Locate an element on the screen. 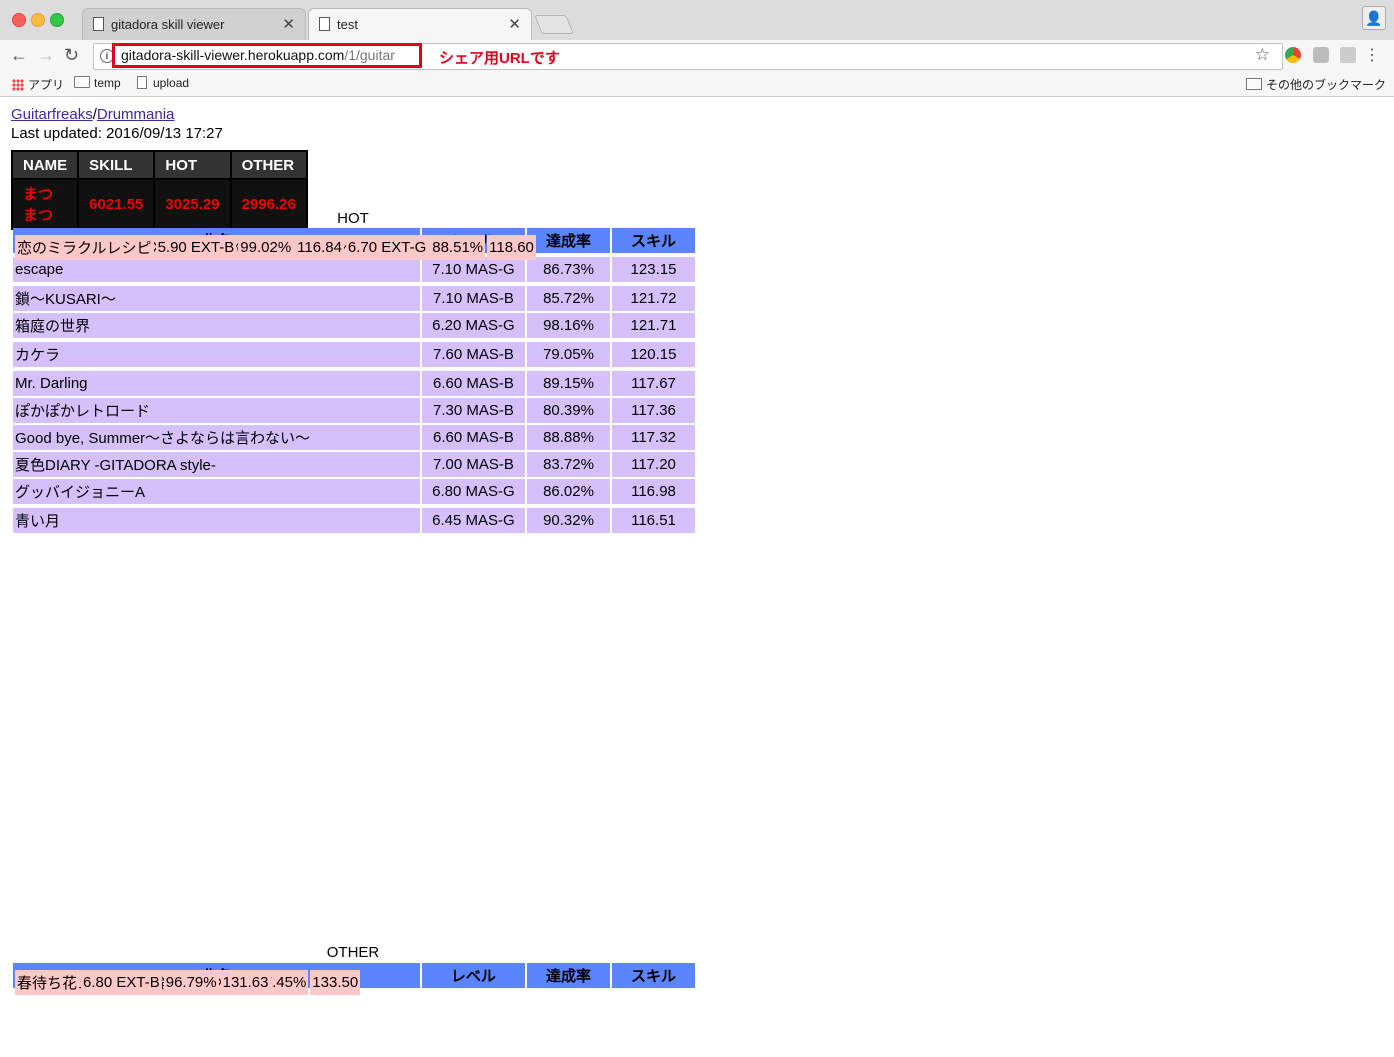 This screenshot has width=1394, height=1057. url-host: gitadora-skill-viewer.herokuapp.com is located at coordinates (233, 55).